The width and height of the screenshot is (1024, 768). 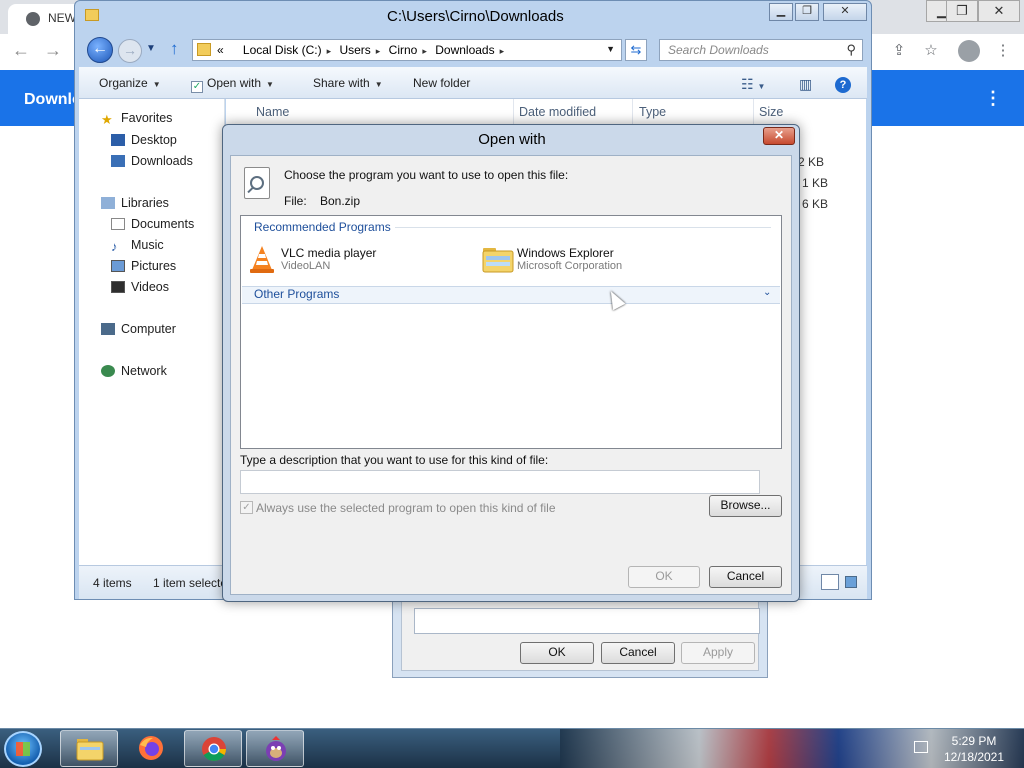 I want to click on maximize-button: ❐, so click(x=807, y=12).